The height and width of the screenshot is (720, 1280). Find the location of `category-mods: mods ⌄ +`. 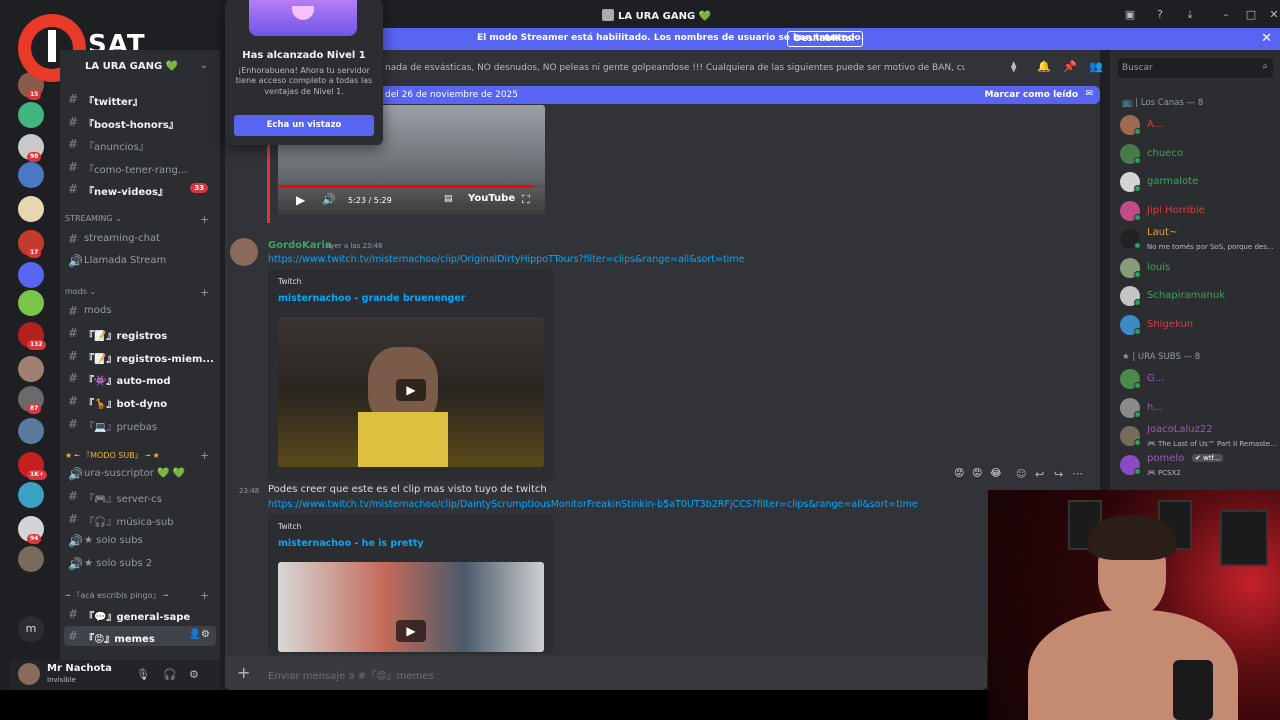

category-mods: mods ⌄ + is located at coordinates (137, 292).